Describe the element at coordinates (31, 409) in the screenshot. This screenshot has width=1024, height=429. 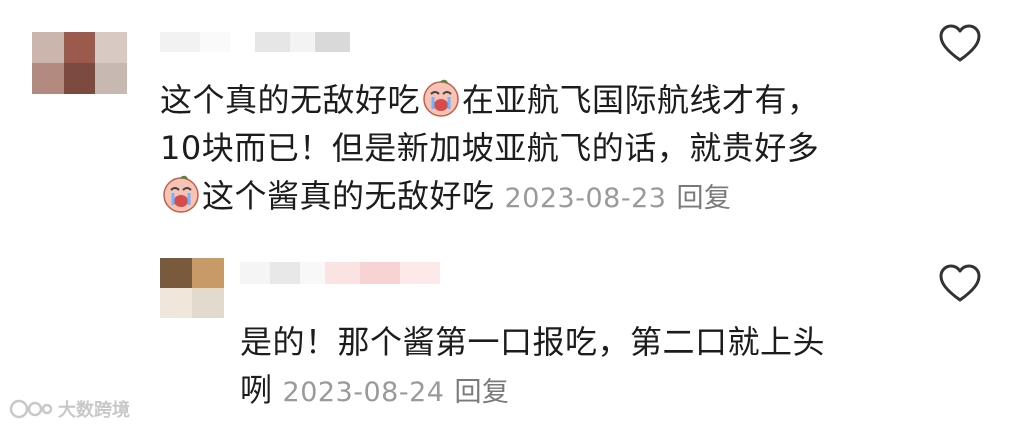
I see `logo-icon` at that location.